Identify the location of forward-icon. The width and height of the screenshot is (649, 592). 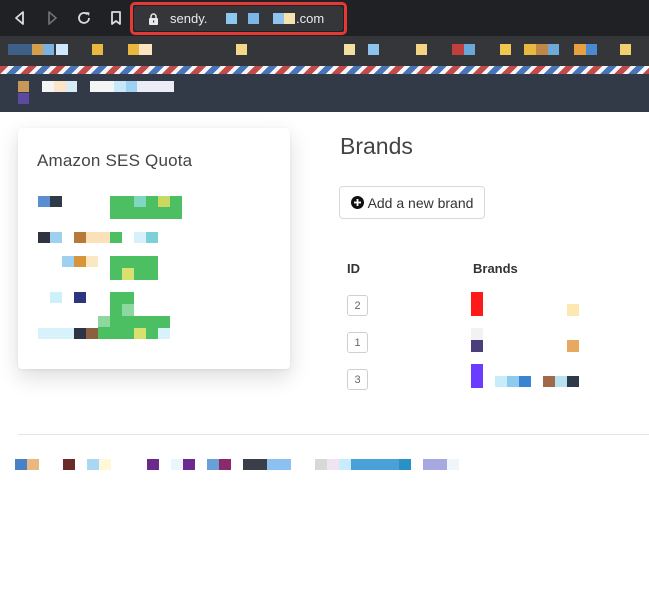
(52, 18).